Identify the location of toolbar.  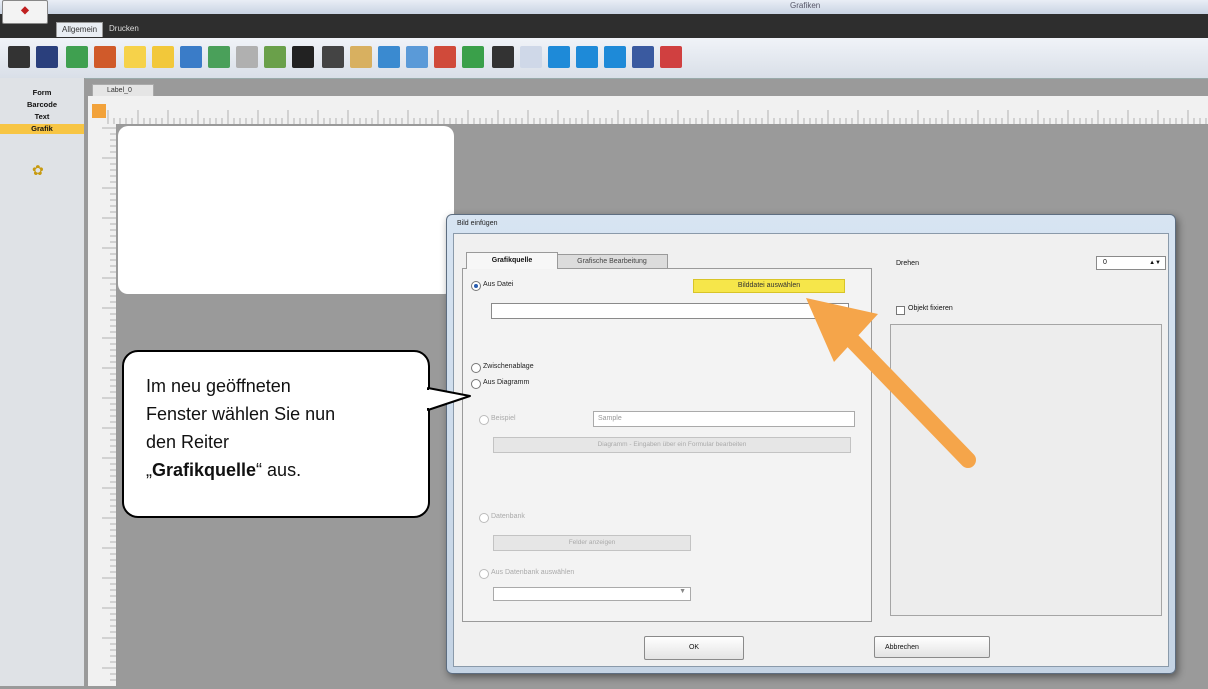
(604, 58).